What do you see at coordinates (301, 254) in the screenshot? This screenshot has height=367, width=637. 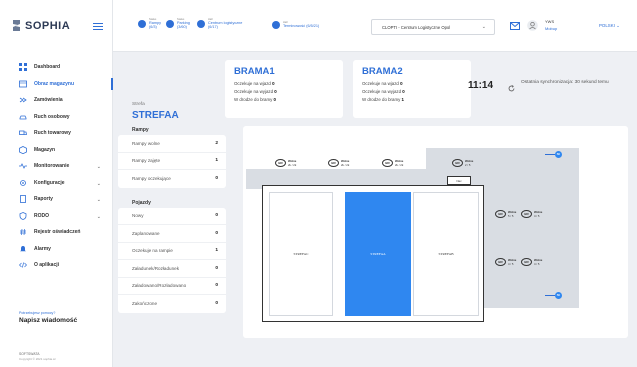 I see `zone-strefac: STREFAC` at bounding box center [301, 254].